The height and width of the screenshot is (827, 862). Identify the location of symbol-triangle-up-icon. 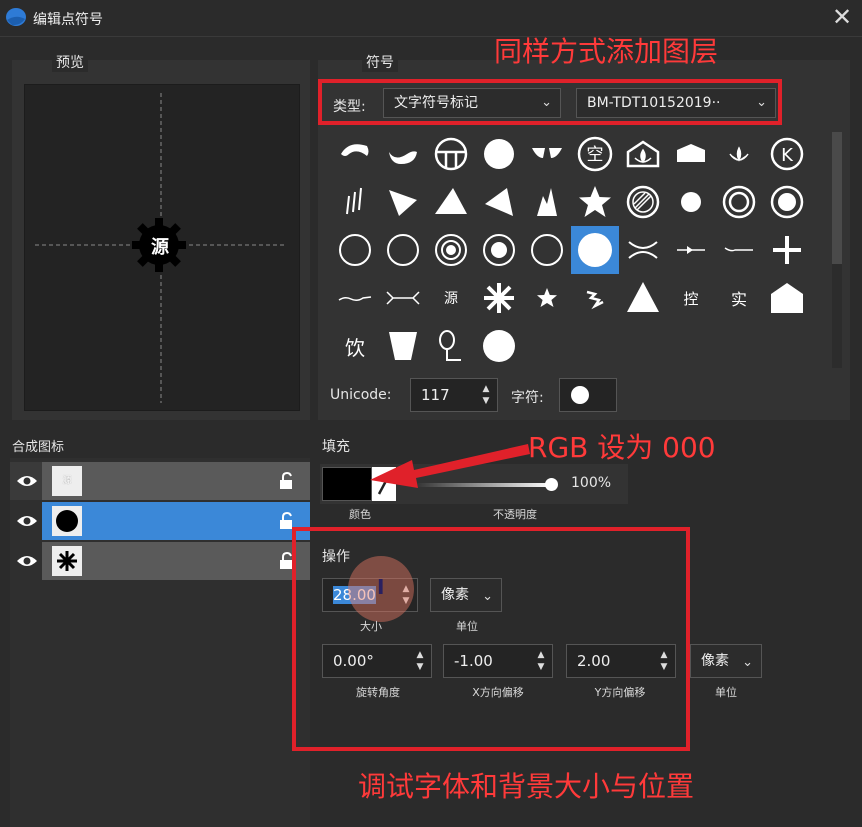
(451, 202).